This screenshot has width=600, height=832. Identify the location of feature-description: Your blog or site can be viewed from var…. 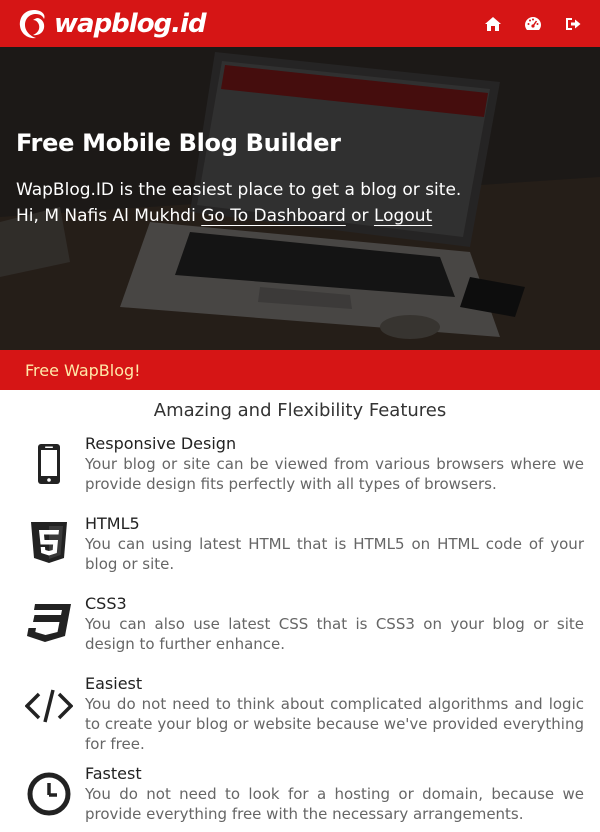
(334, 474).